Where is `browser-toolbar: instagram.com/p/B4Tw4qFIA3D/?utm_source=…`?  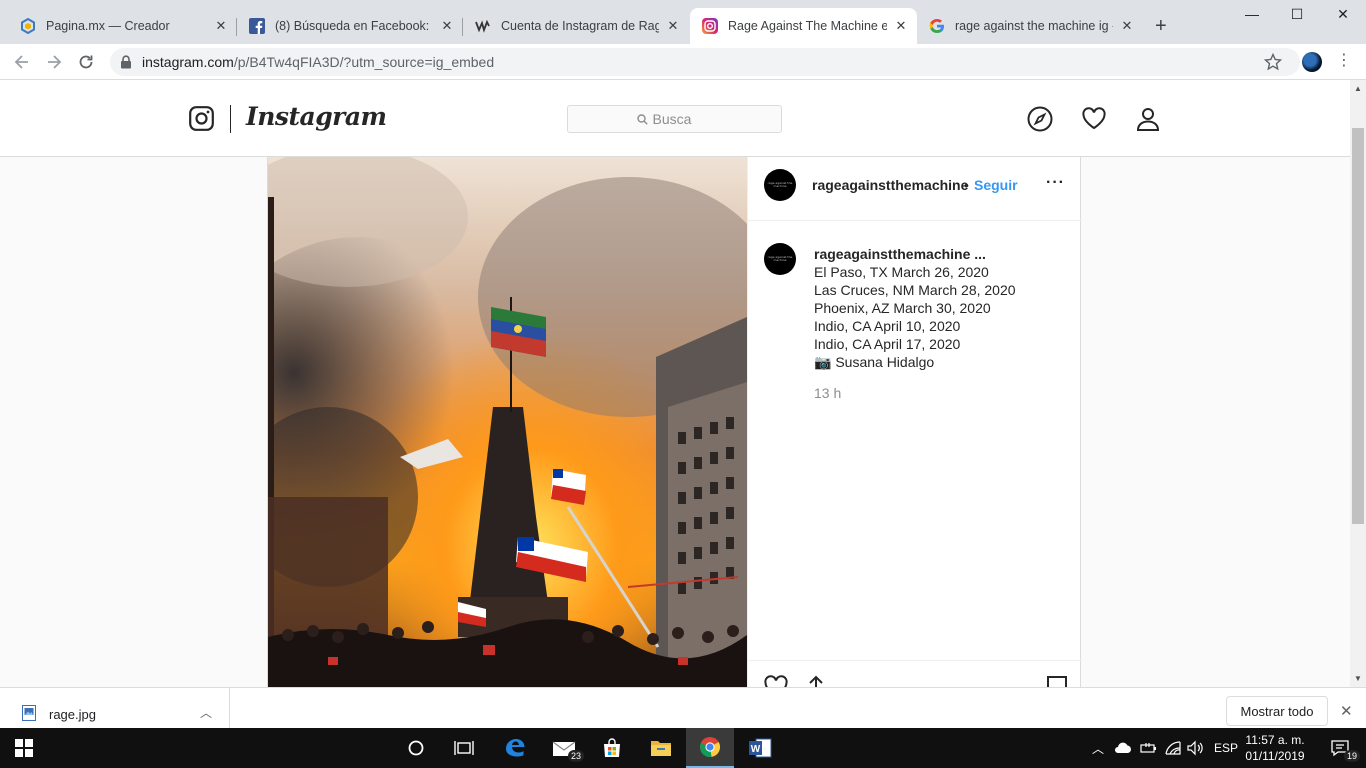 browser-toolbar: instagram.com/p/B4Tw4qFIA3D/?utm_source=… is located at coordinates (683, 62).